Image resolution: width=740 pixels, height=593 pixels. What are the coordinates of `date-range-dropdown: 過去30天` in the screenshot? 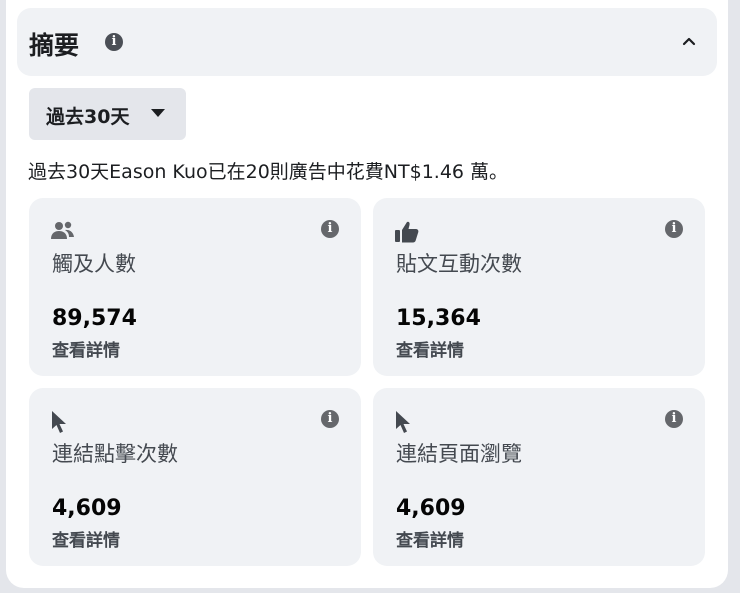 It's located at (107, 114).